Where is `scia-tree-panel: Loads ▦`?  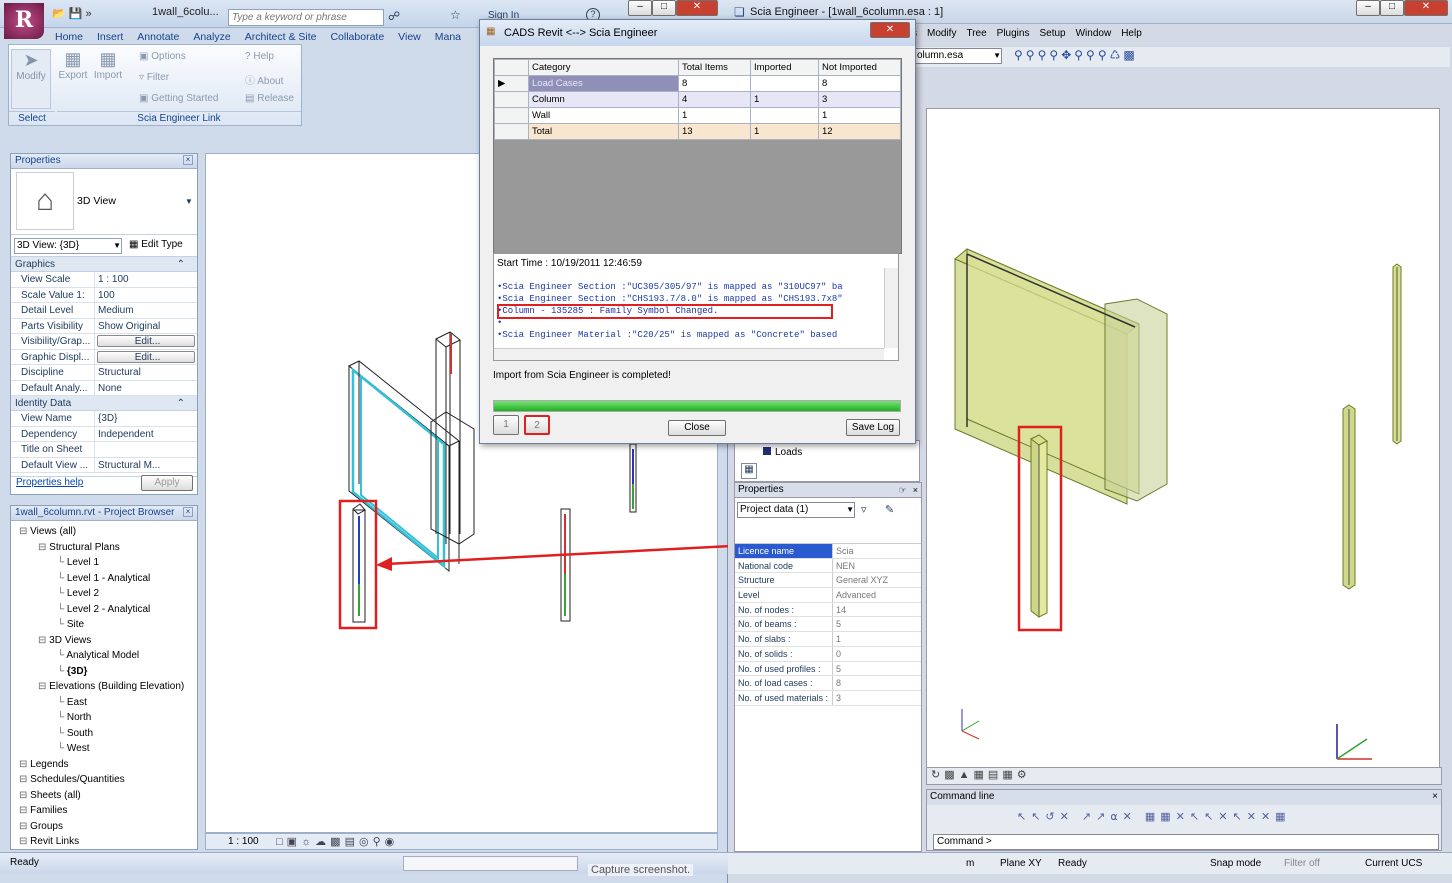 scia-tree-panel: Loads ▦ is located at coordinates (827, 461).